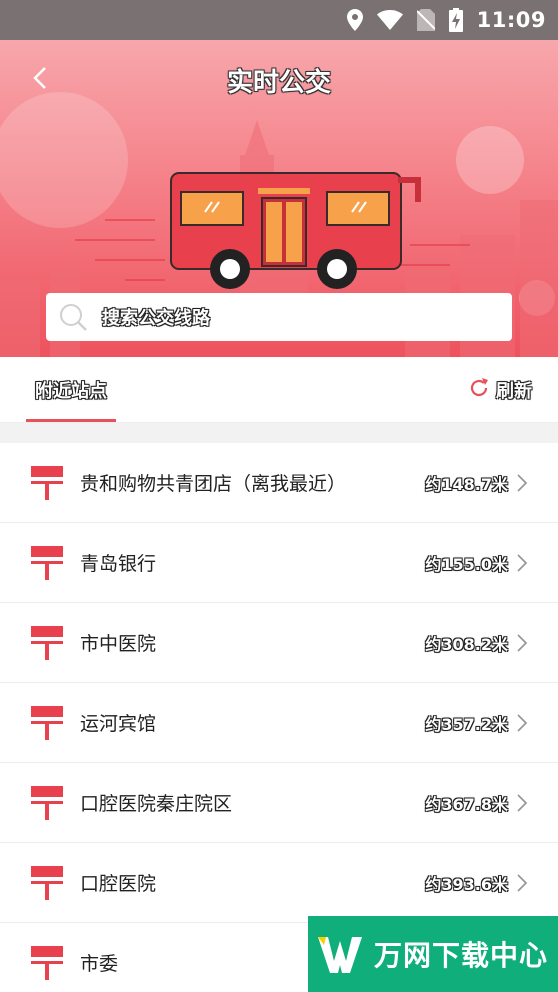 This screenshot has height=992, width=558. What do you see at coordinates (455, 20) in the screenshot?
I see `battery-charging-icon` at bounding box center [455, 20].